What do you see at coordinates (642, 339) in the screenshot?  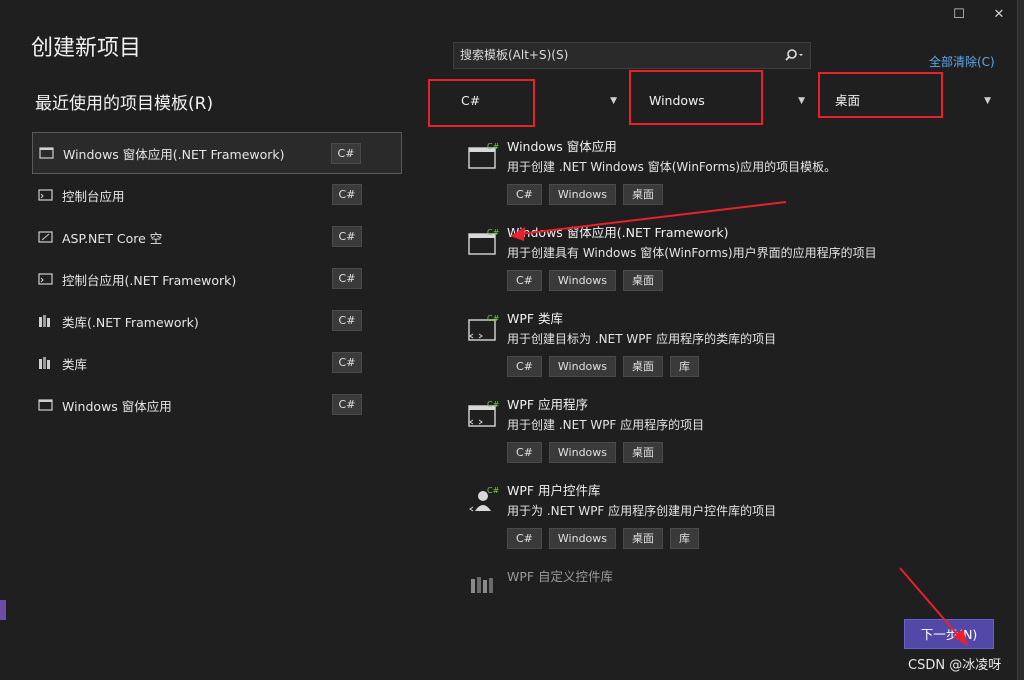 I see `template-description: 用于创建目标为 .NET WPF 应用程序的类库的项目` at bounding box center [642, 339].